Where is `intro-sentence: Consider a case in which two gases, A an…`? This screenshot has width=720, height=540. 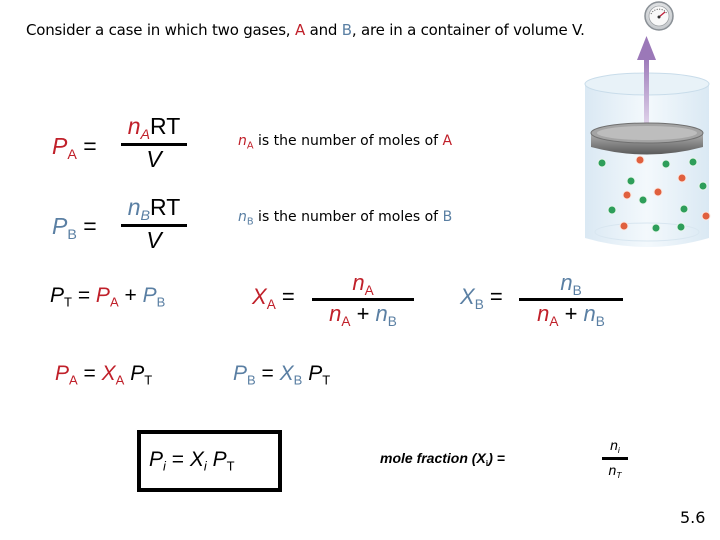 intro-sentence: Consider a case in which two gases, A an… is located at coordinates (305, 30).